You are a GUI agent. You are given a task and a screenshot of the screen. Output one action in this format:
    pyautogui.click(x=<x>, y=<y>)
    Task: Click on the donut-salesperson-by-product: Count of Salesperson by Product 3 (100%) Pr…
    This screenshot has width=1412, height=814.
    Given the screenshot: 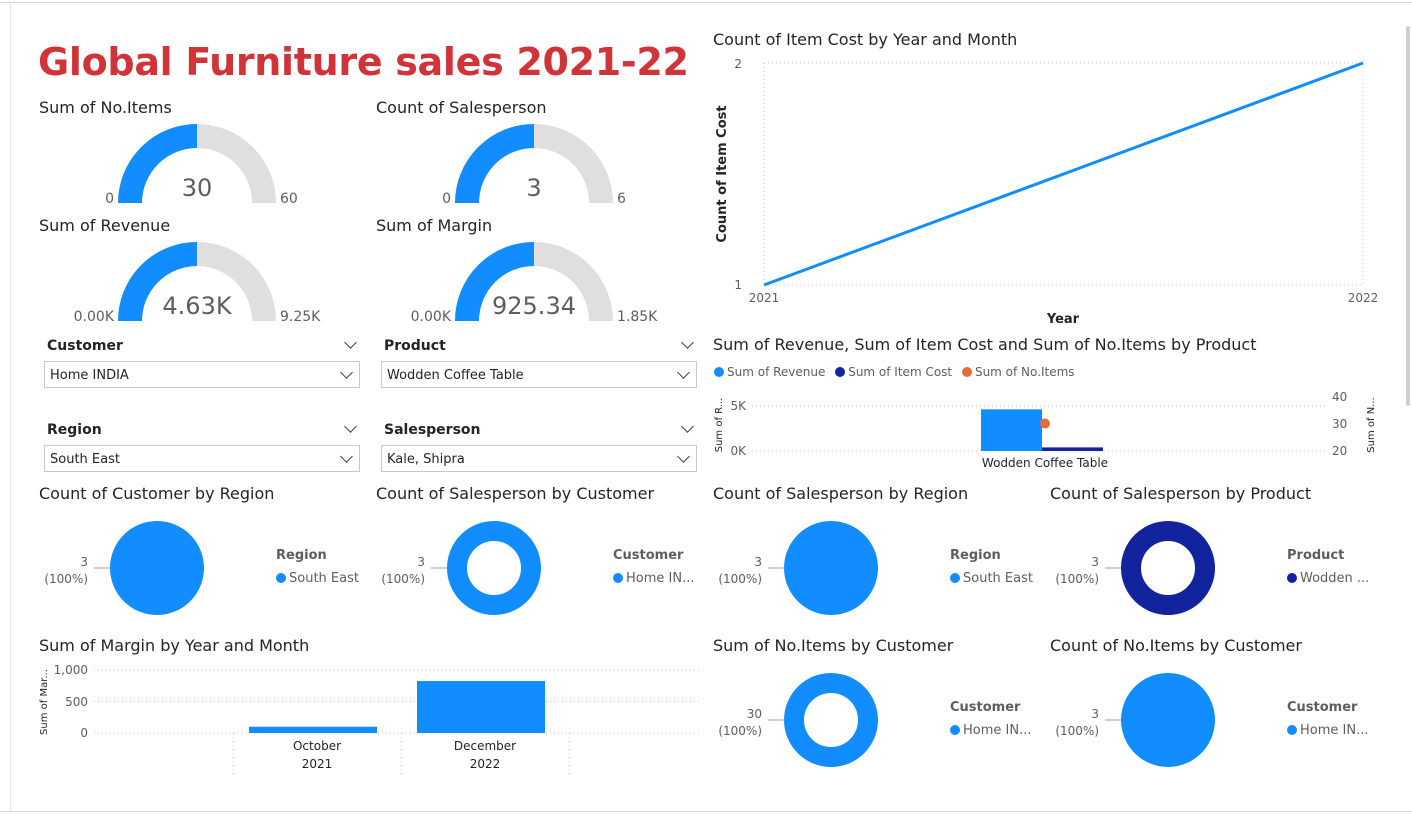 What is the action you would take?
    pyautogui.click(x=1217, y=552)
    